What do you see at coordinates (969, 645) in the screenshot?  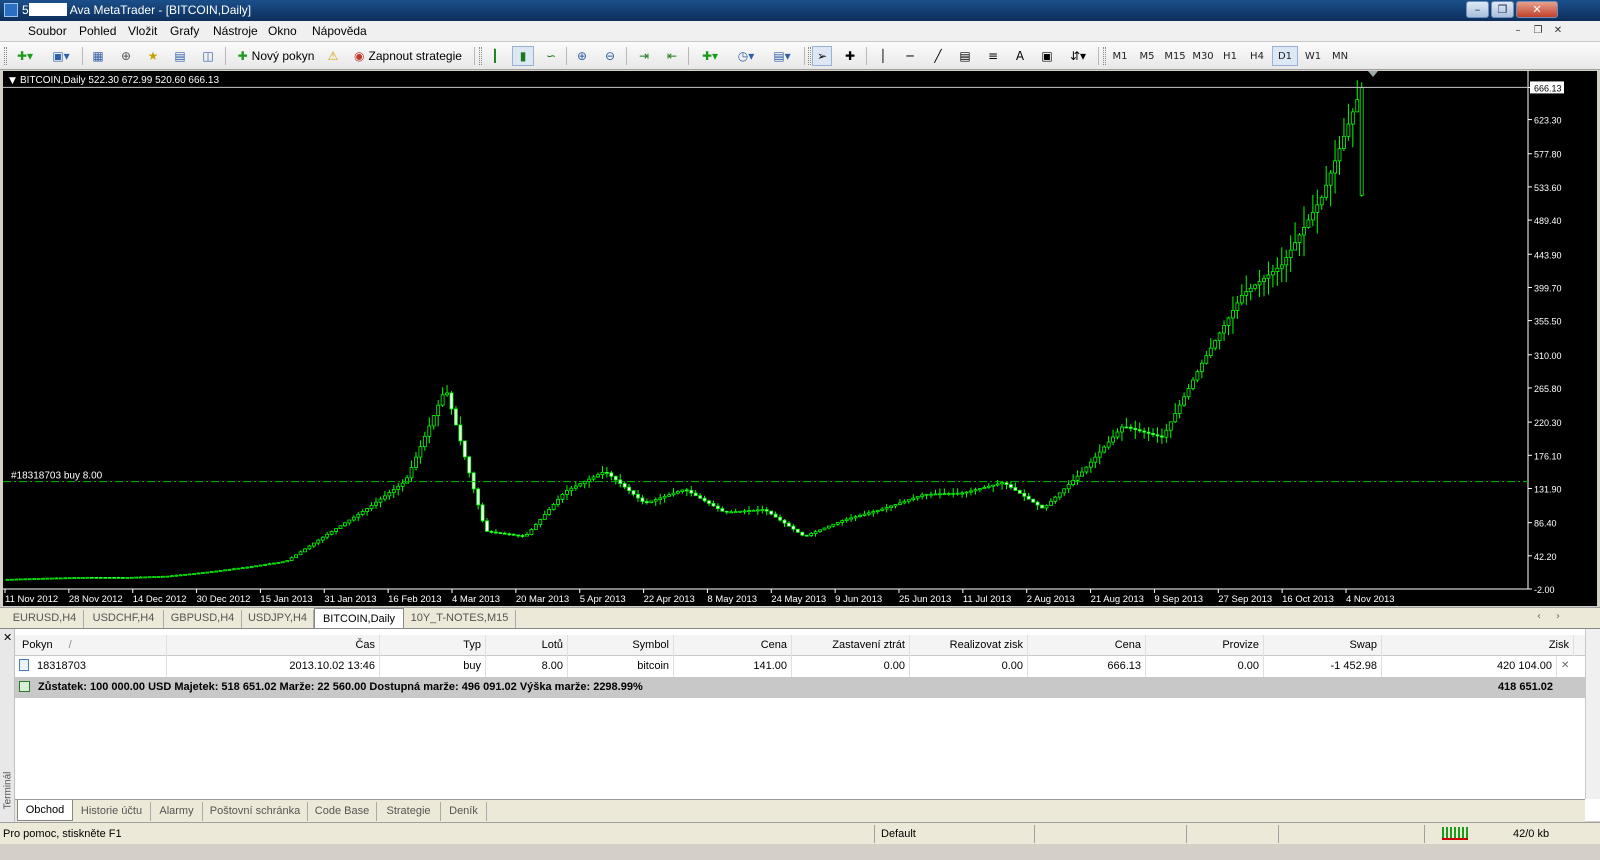 I see `col-take-profit: Realizovat zisk` at bounding box center [969, 645].